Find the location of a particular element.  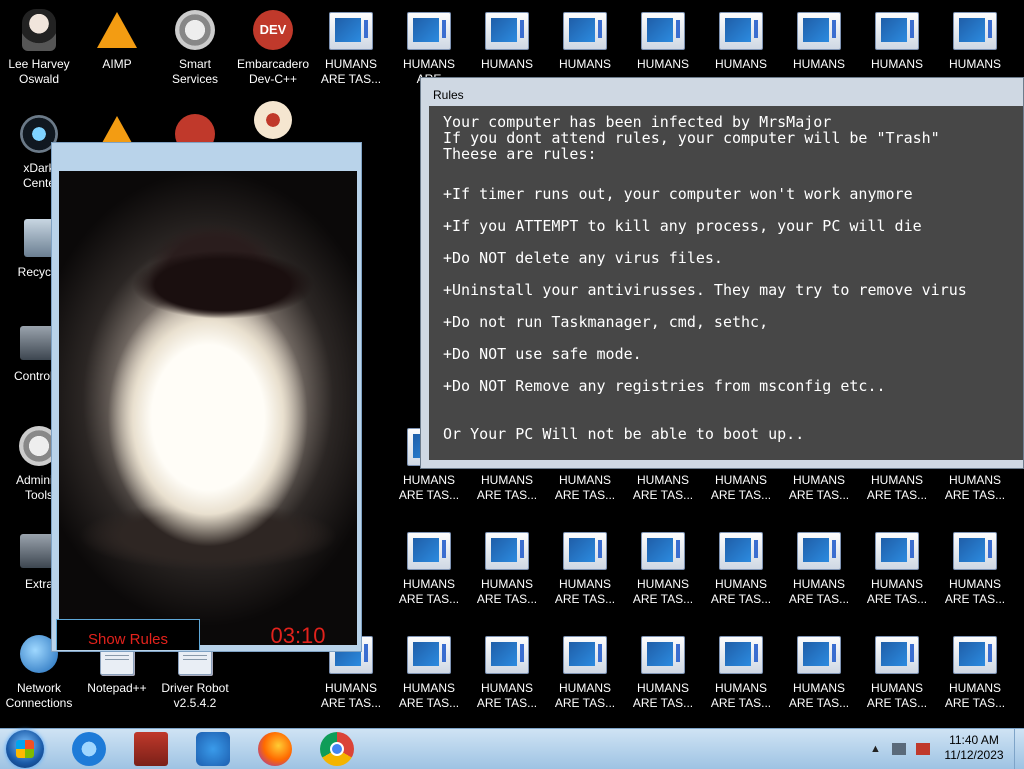

firefox-icon is located at coordinates (275, 749).